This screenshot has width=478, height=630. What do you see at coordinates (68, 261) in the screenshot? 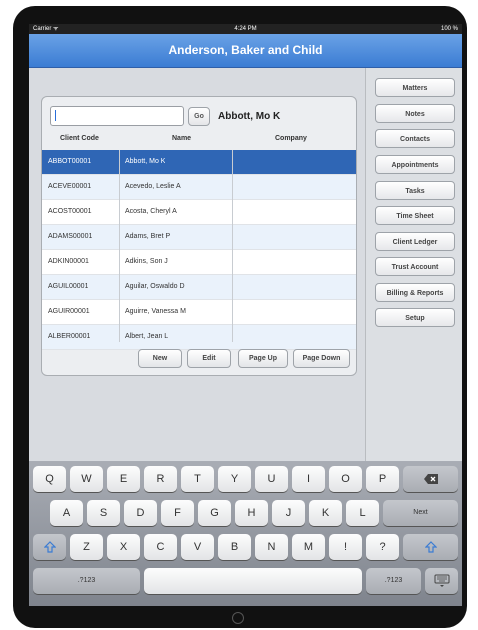
I see `client-code-cell: ADKIN00001` at bounding box center [68, 261].